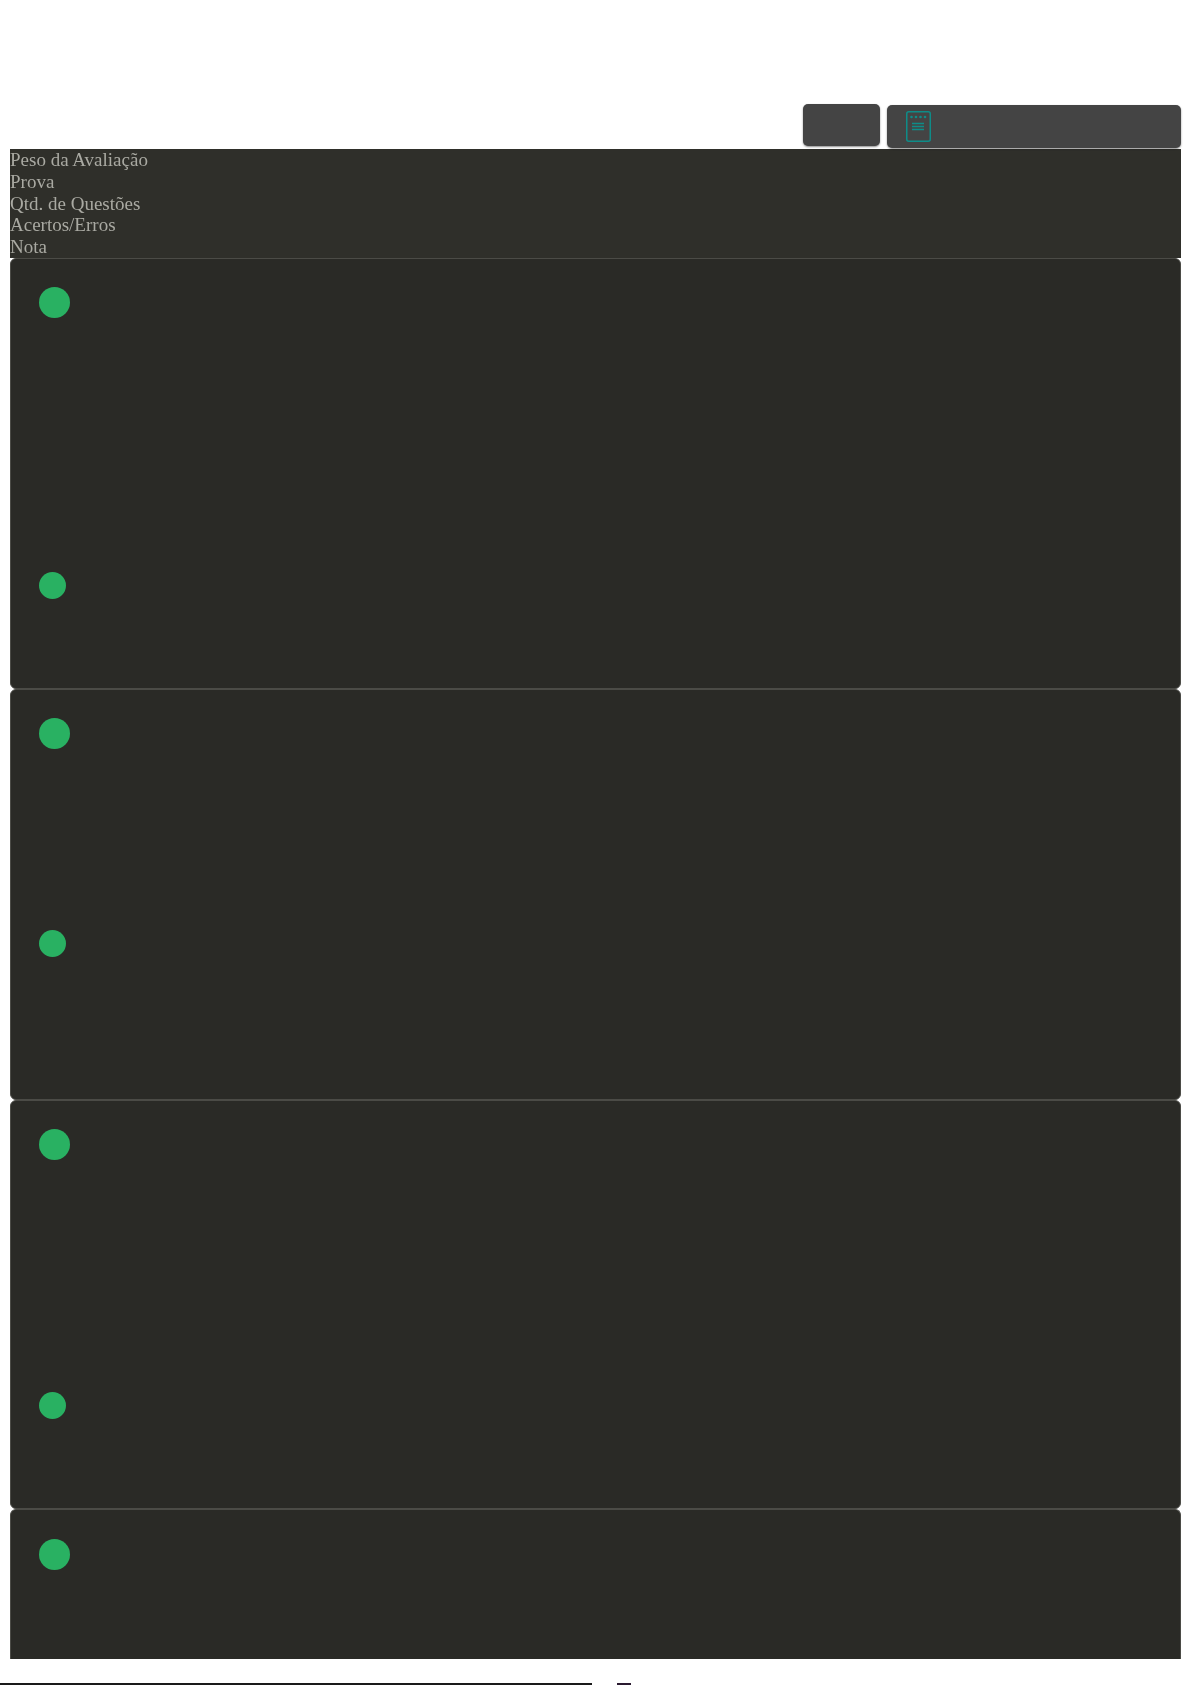 The width and height of the screenshot is (1191, 1685). Describe the element at coordinates (1034, 126) in the screenshot. I see `notepad-button` at that location.